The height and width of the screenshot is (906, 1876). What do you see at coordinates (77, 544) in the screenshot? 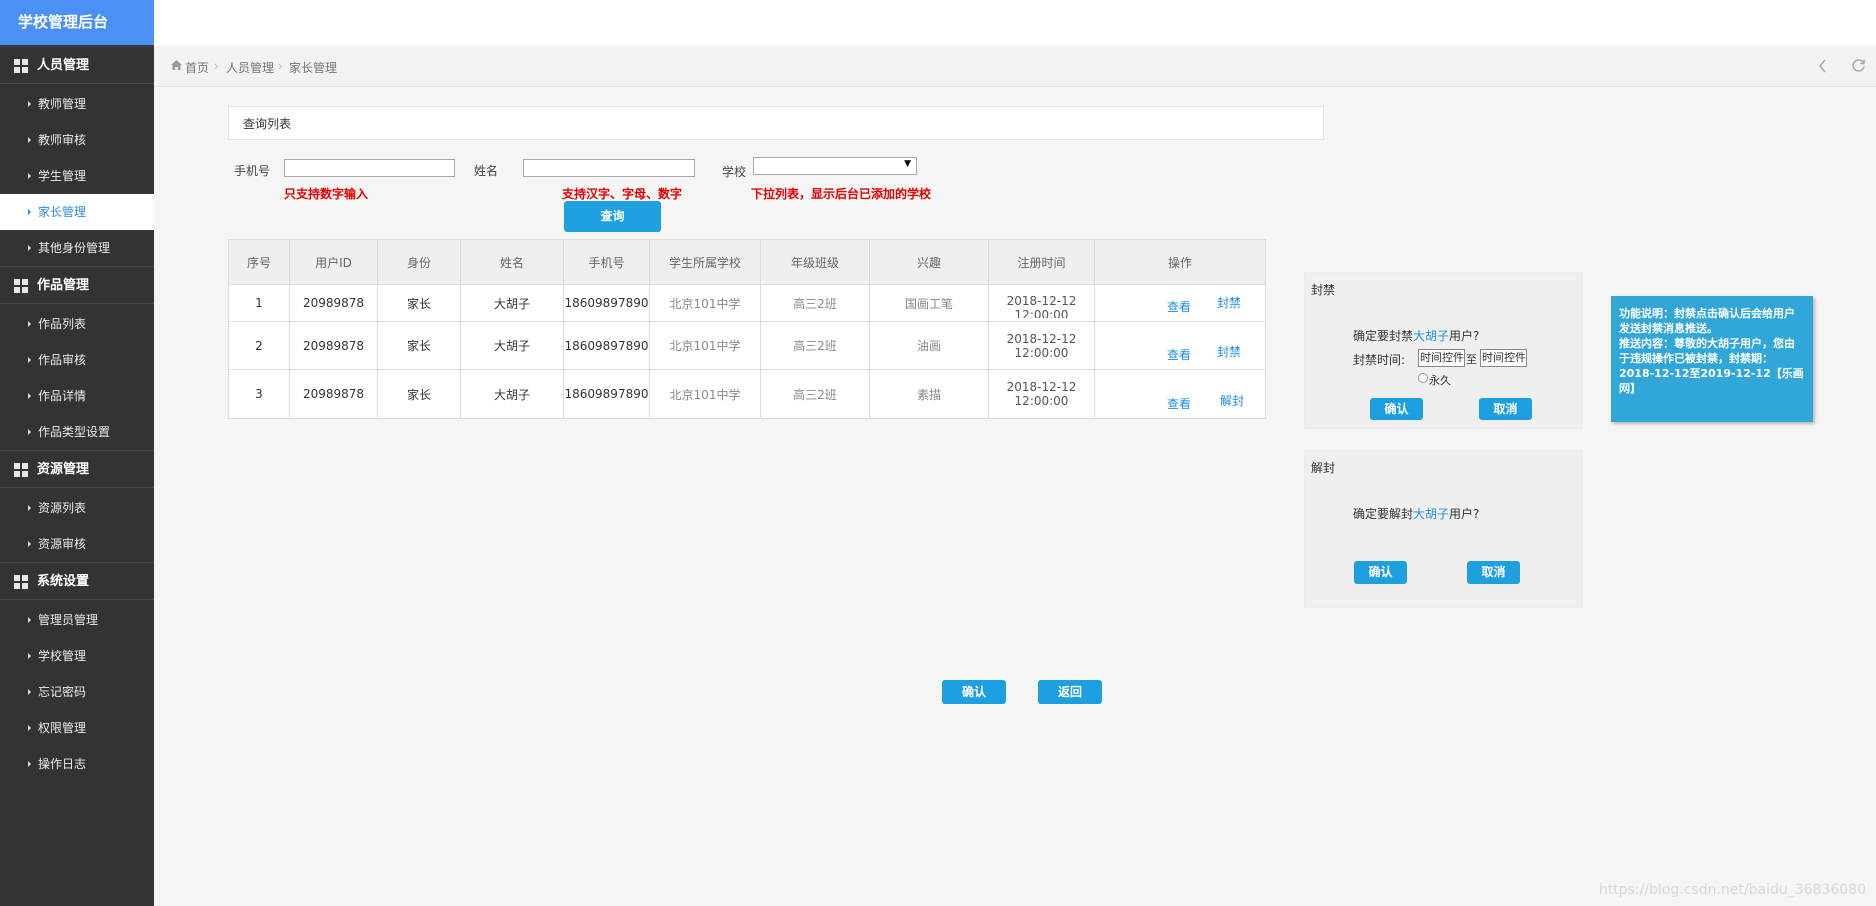
I see `sidebar-item-resource-review: 资源审核` at bounding box center [77, 544].